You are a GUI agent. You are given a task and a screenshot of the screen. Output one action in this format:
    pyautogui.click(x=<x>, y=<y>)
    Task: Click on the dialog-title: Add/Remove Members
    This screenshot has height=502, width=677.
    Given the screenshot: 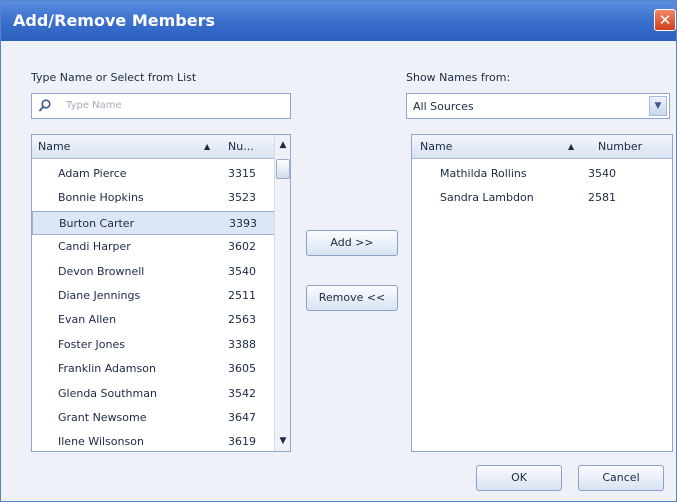 What is the action you would take?
    pyautogui.click(x=114, y=20)
    